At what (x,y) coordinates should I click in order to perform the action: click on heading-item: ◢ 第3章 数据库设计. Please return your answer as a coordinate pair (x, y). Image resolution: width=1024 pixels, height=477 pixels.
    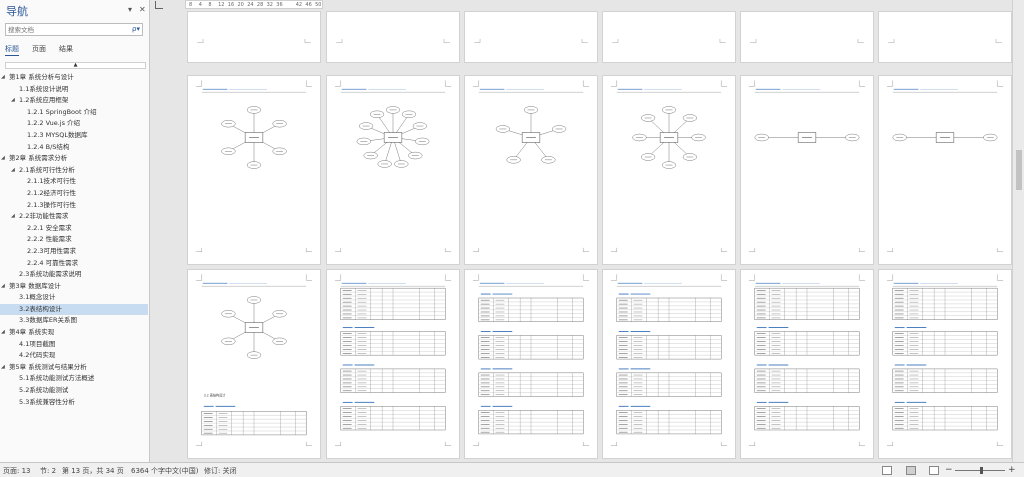
    Looking at the image, I should click on (74, 287).